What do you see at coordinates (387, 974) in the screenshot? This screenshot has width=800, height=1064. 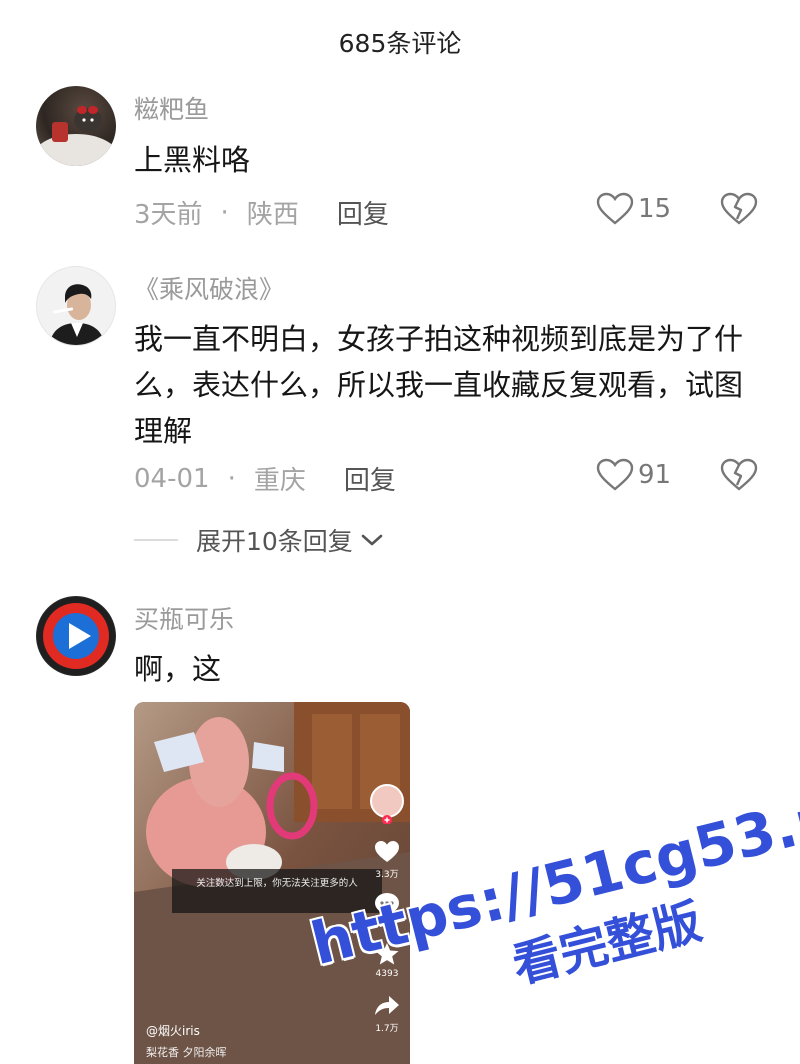 I see `video-favorite-count: 4393` at bounding box center [387, 974].